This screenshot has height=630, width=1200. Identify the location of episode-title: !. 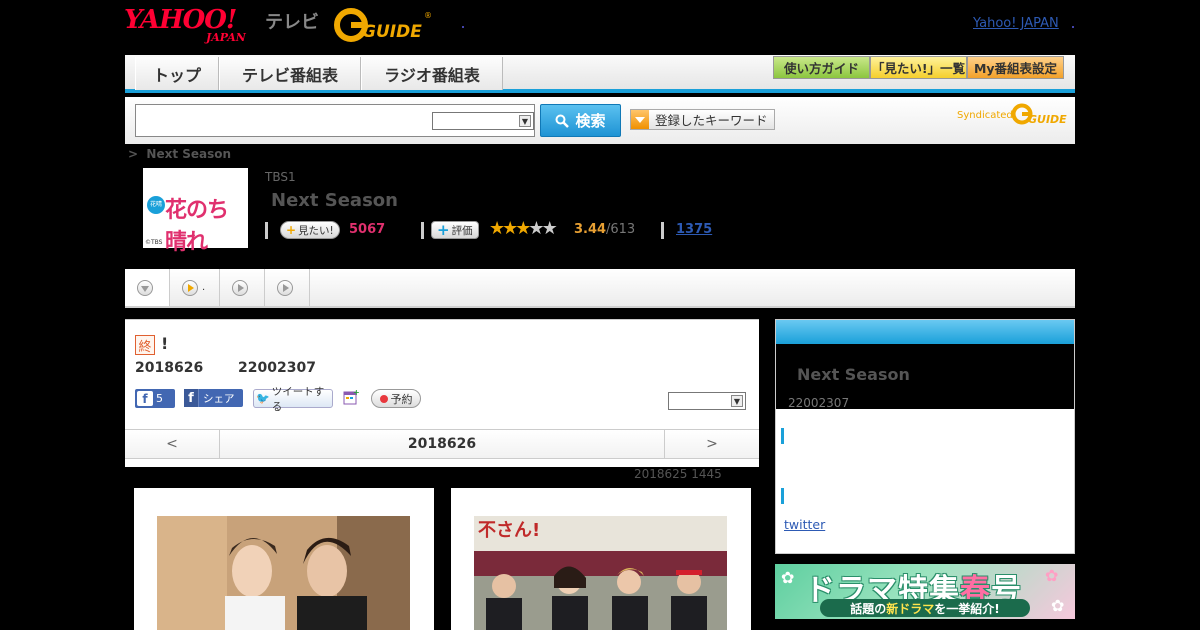
(165, 343).